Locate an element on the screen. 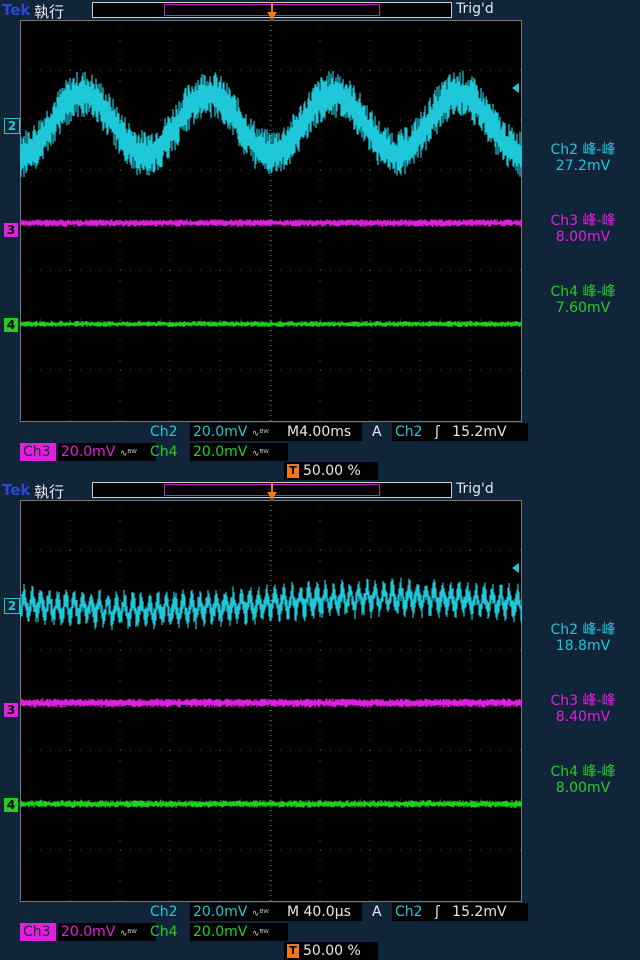 This screenshot has width=640, height=960. ch2-measurement: Ch2 峰-峰 27.2mV is located at coordinates (583, 158).